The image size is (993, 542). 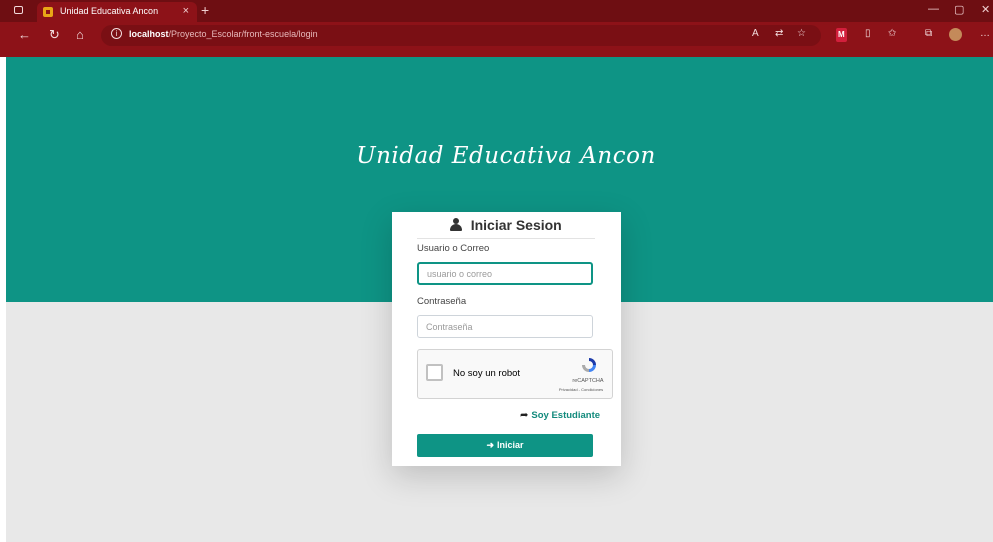 What do you see at coordinates (116, 33) in the screenshot?
I see `info-icon: i` at bounding box center [116, 33].